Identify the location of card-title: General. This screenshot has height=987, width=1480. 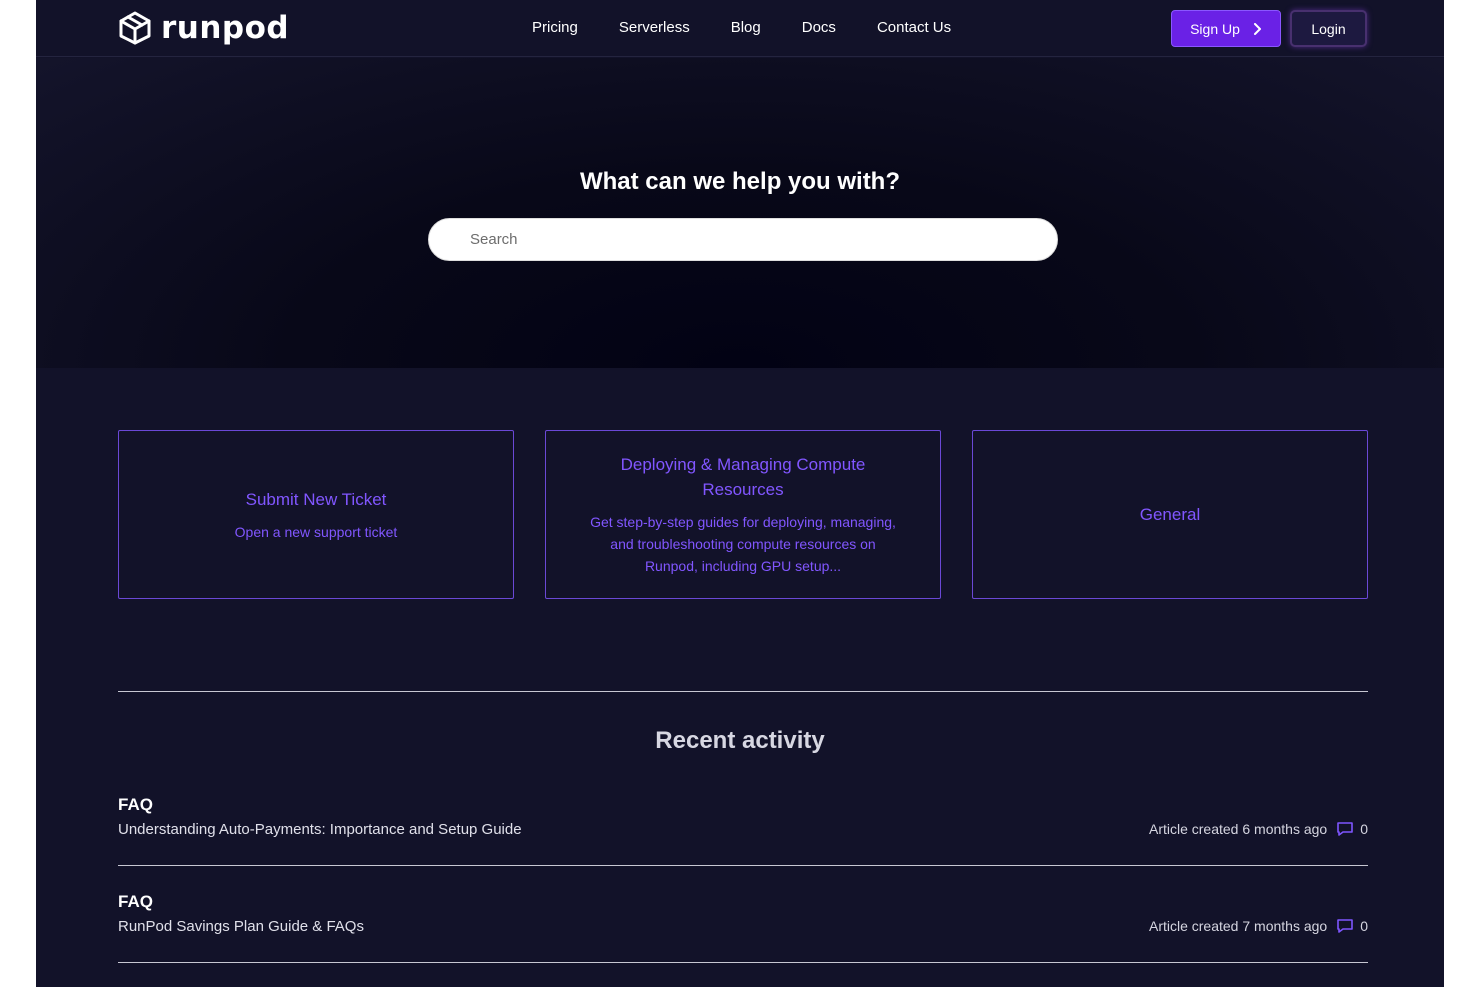
(1170, 514).